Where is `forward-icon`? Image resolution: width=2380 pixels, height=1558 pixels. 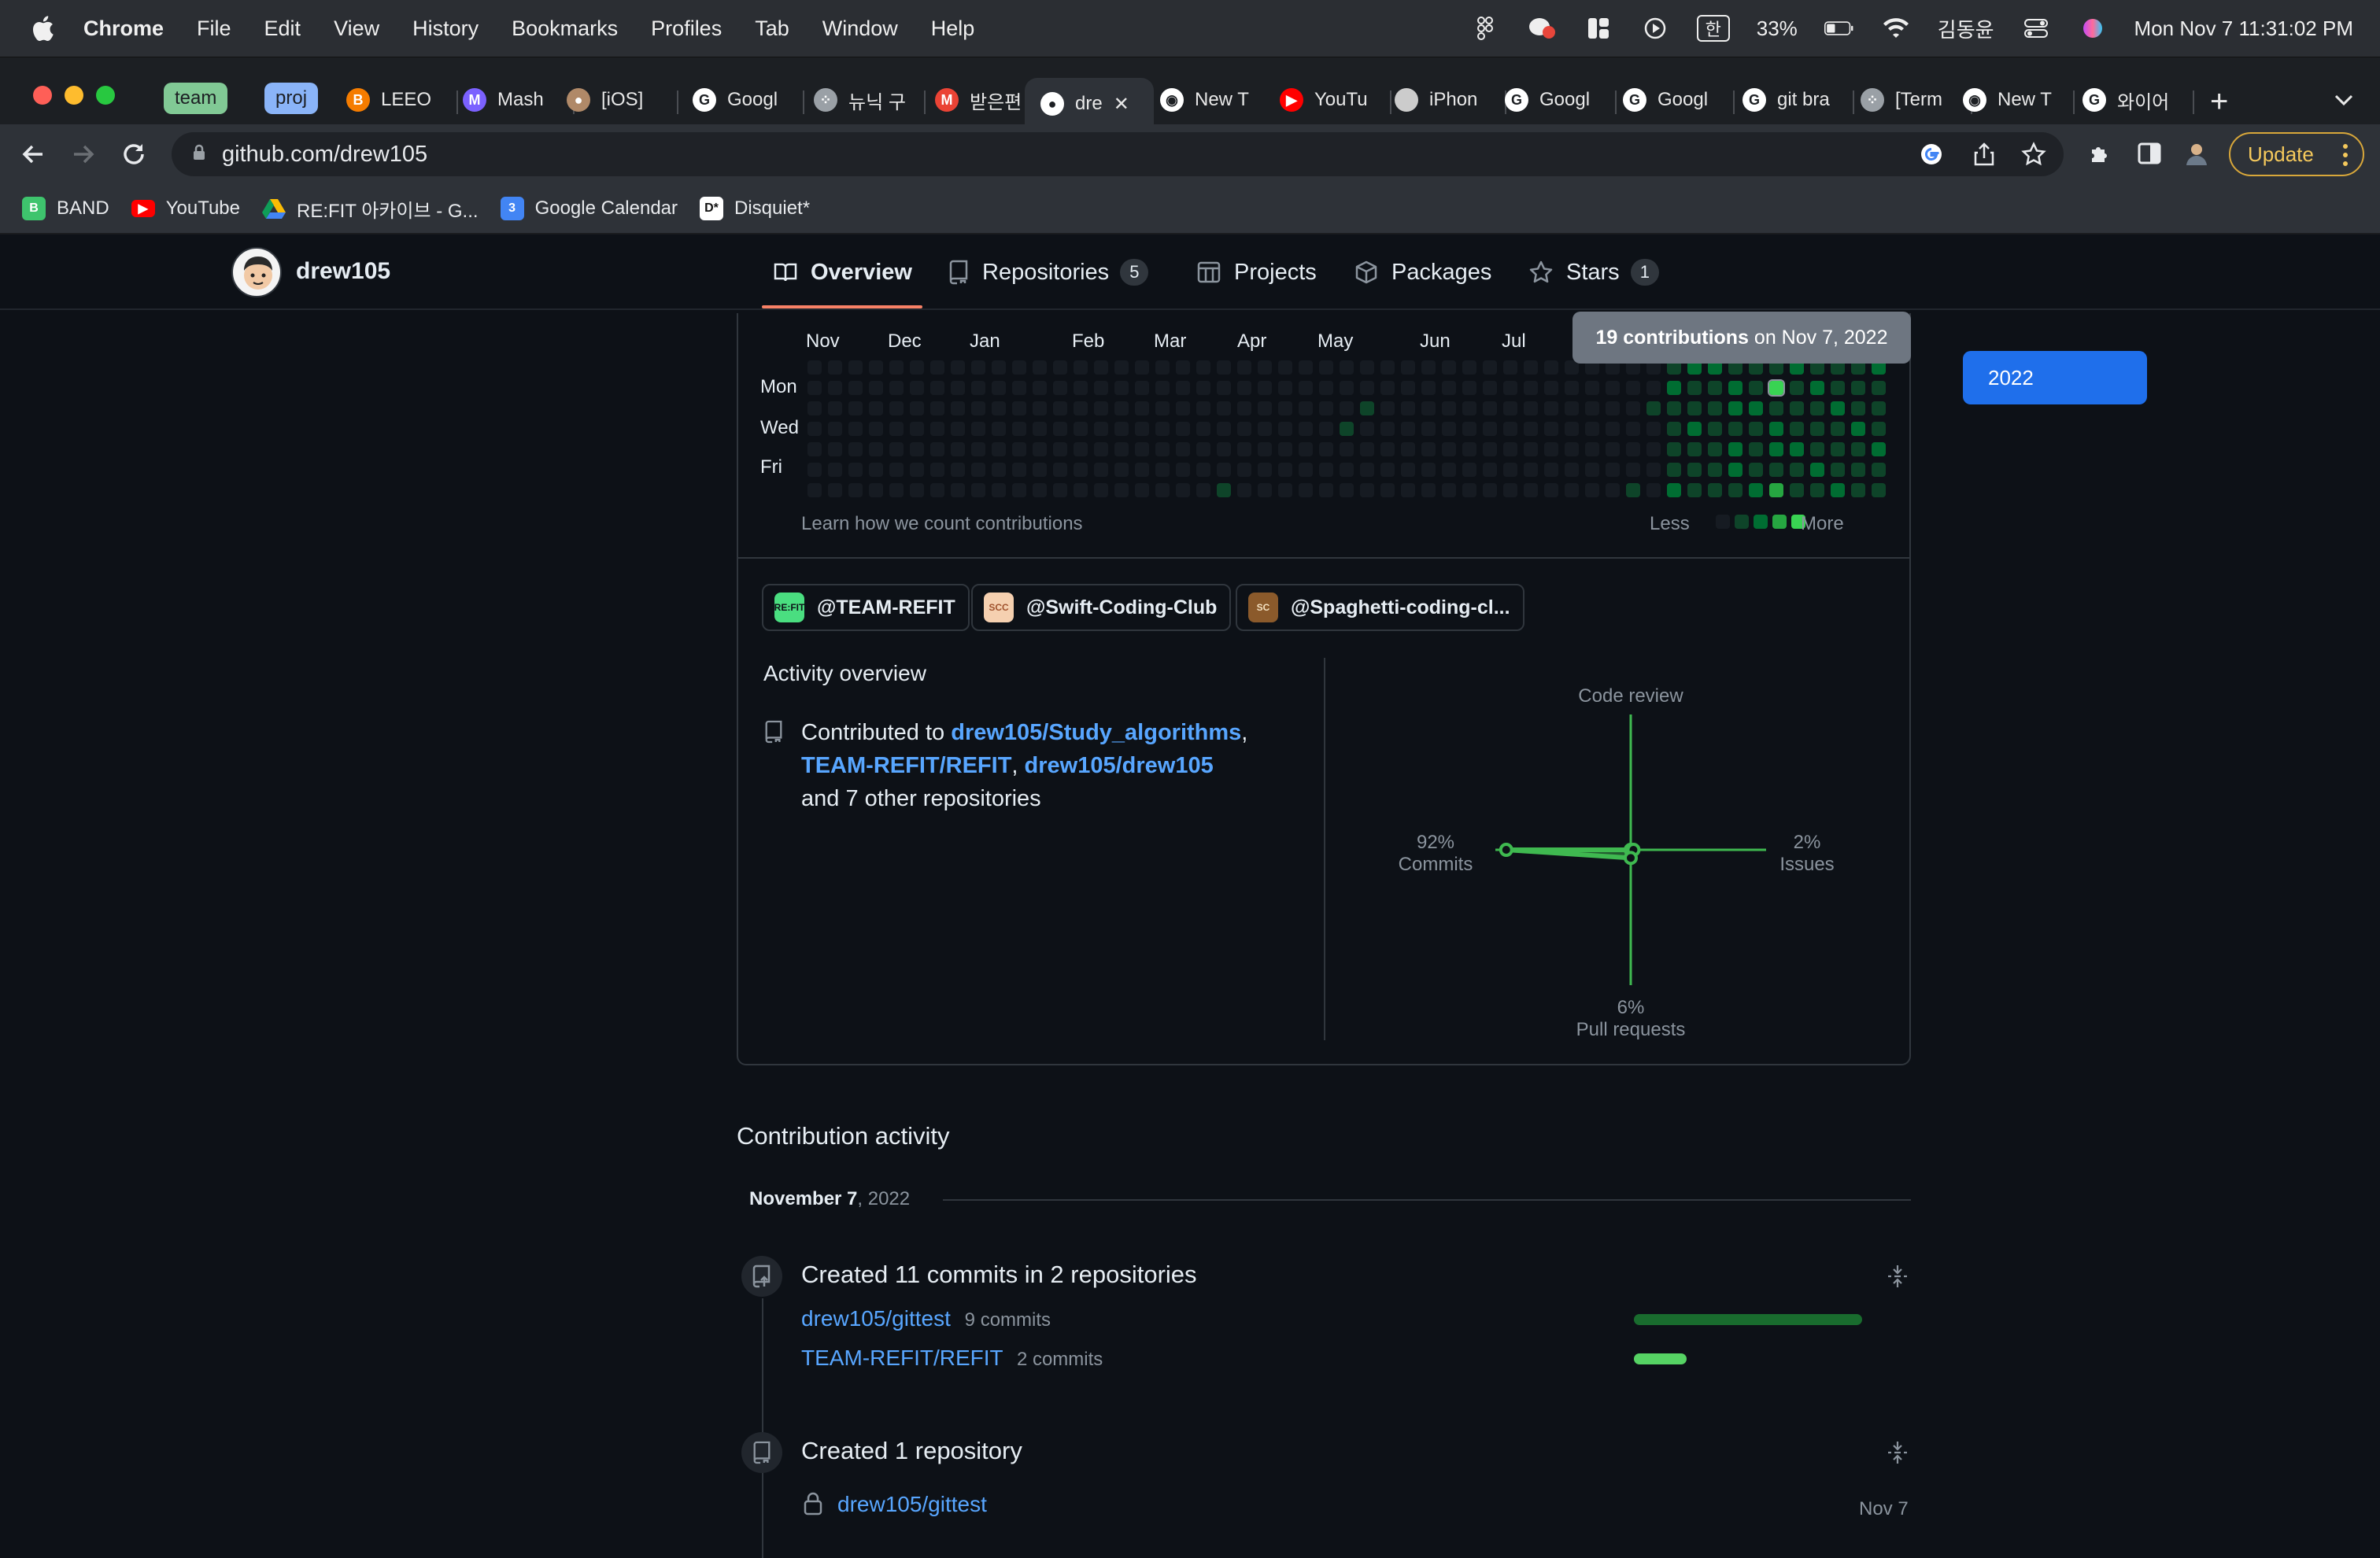
forward-icon is located at coordinates (83, 156).